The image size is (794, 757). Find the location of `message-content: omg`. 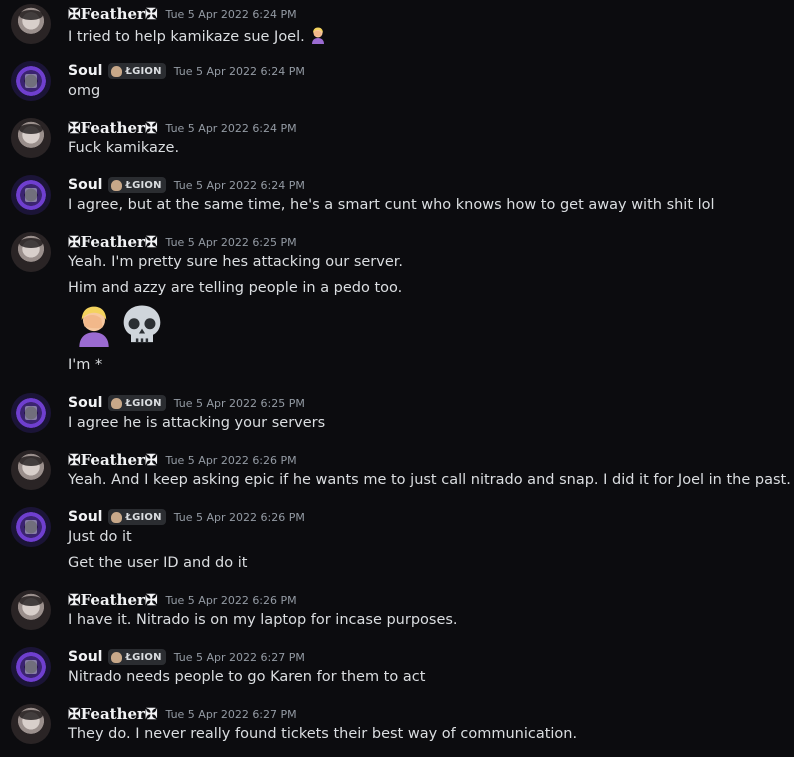

message-content: omg is located at coordinates (84, 91).